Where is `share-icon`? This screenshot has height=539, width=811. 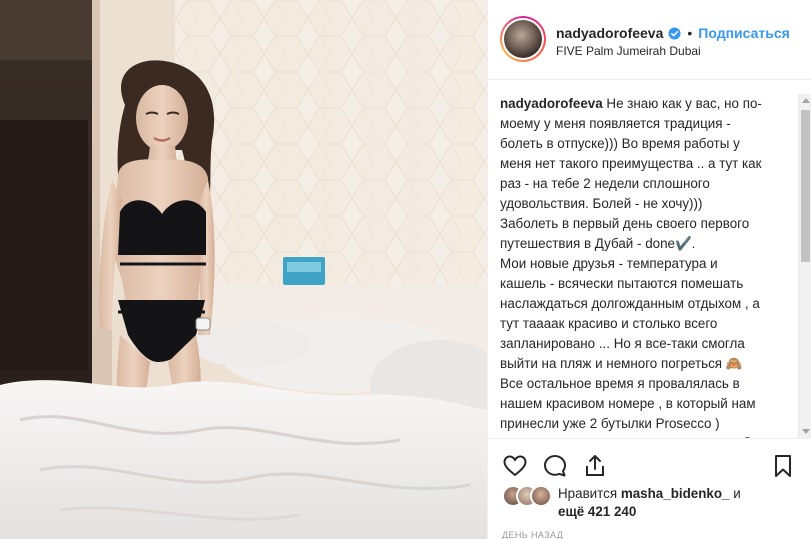 share-icon is located at coordinates (595, 466).